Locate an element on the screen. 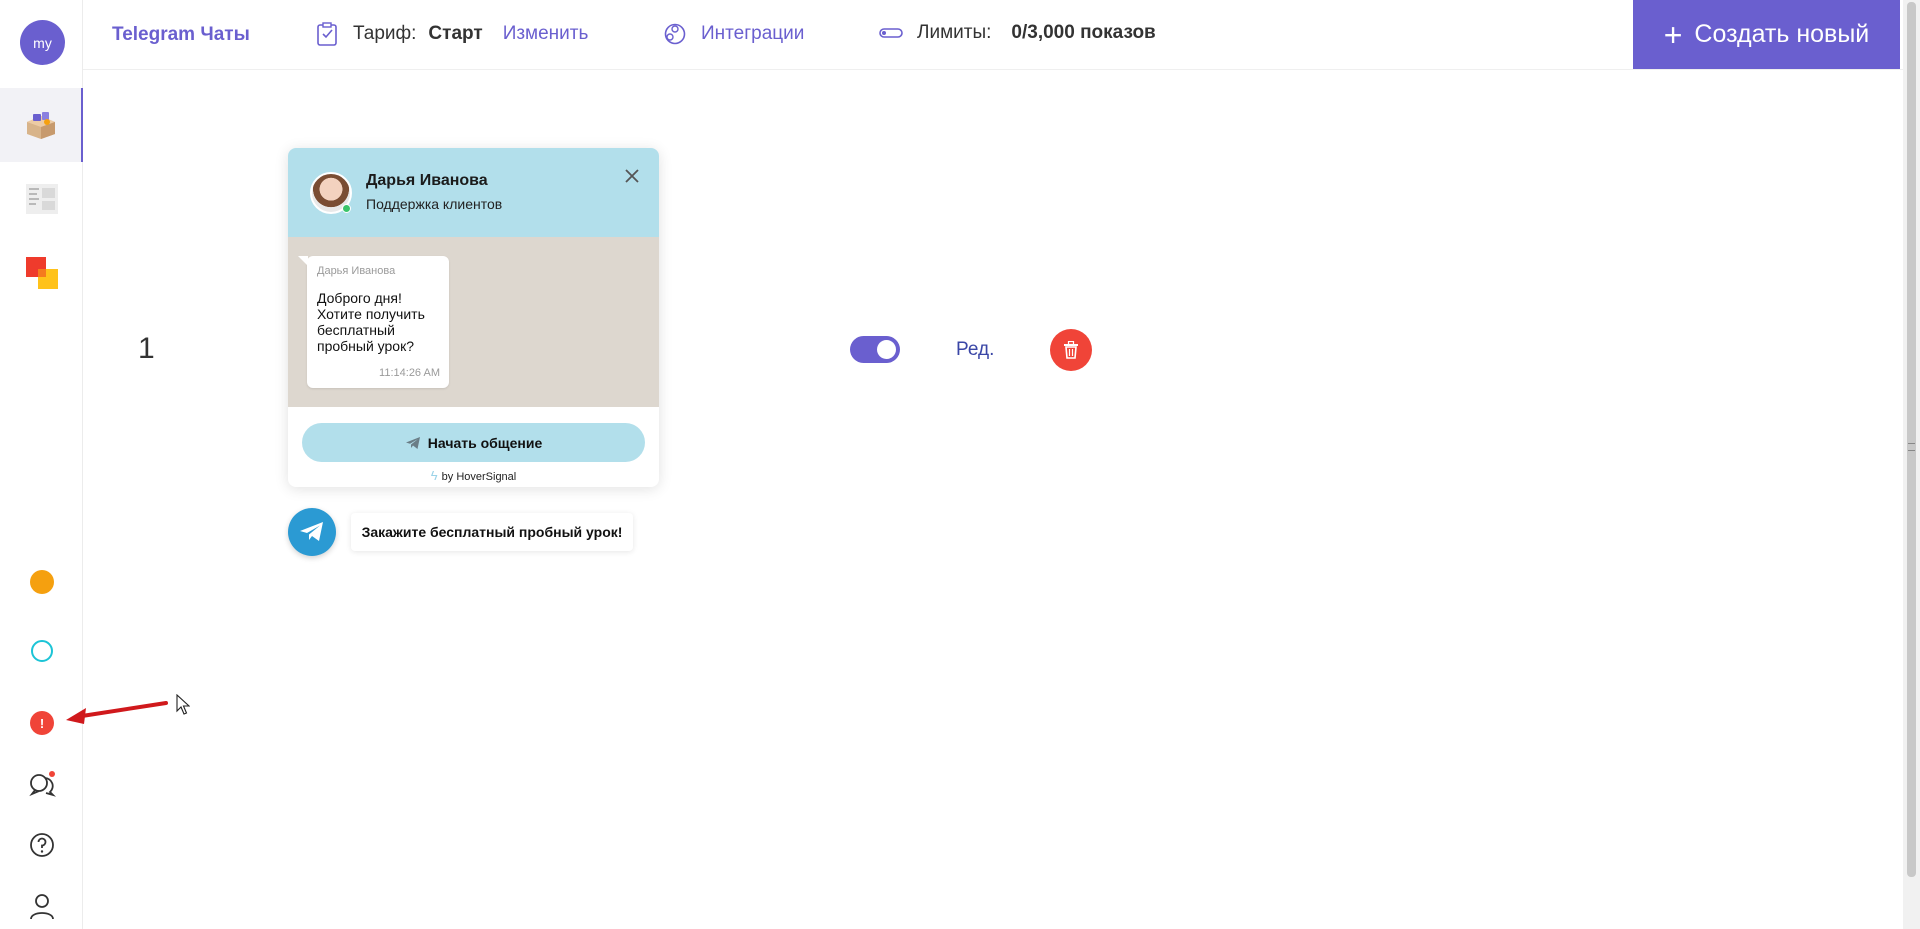 The width and height of the screenshot is (1920, 929). start-chat-label: Начать общение is located at coordinates (485, 442).